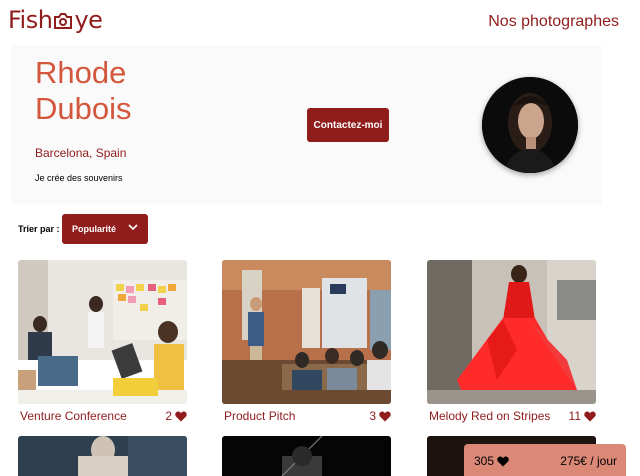 This screenshot has width=640, height=476. I want to click on media-likes: 2, so click(176, 416).